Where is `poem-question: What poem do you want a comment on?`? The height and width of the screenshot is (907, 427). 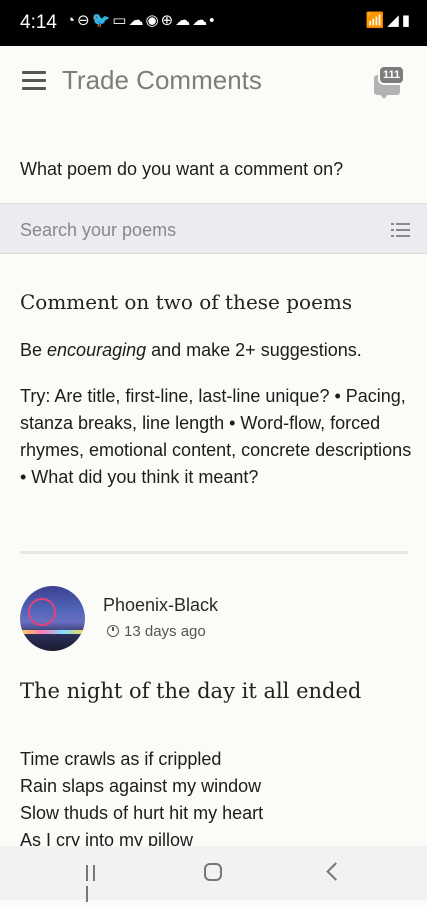 poem-question: What poem do you want a comment on? is located at coordinates (182, 169).